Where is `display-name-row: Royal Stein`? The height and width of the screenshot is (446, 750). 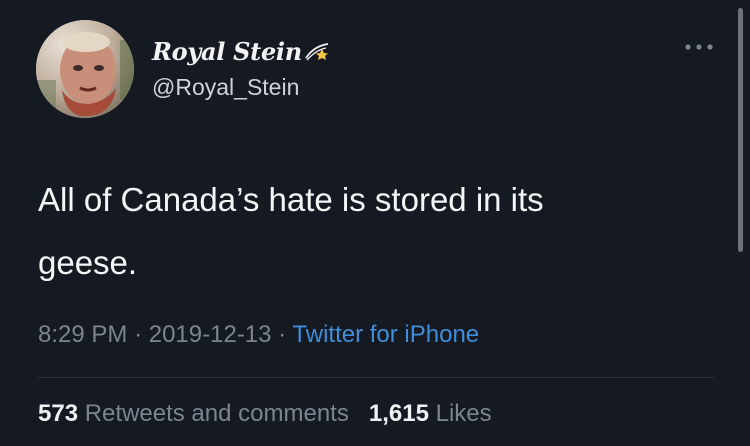 display-name-row: Royal Stein is located at coordinates (241, 51).